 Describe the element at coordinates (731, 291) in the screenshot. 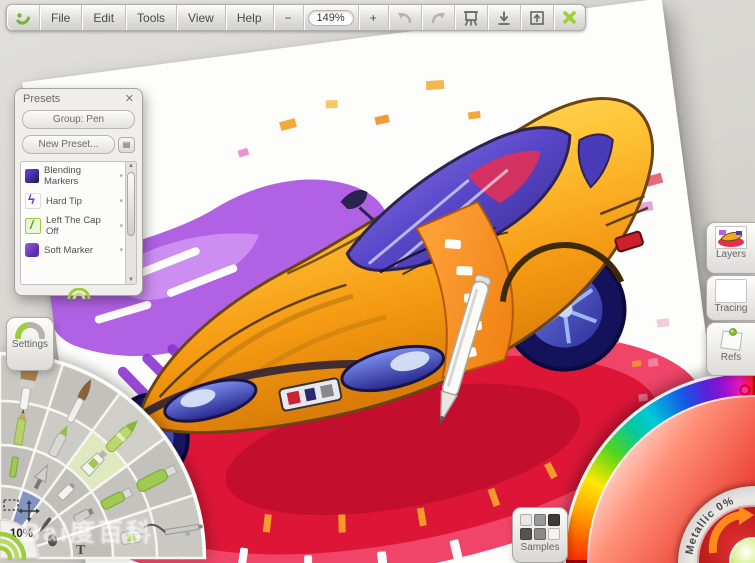

I see `tracing-thumbnail-icon` at that location.